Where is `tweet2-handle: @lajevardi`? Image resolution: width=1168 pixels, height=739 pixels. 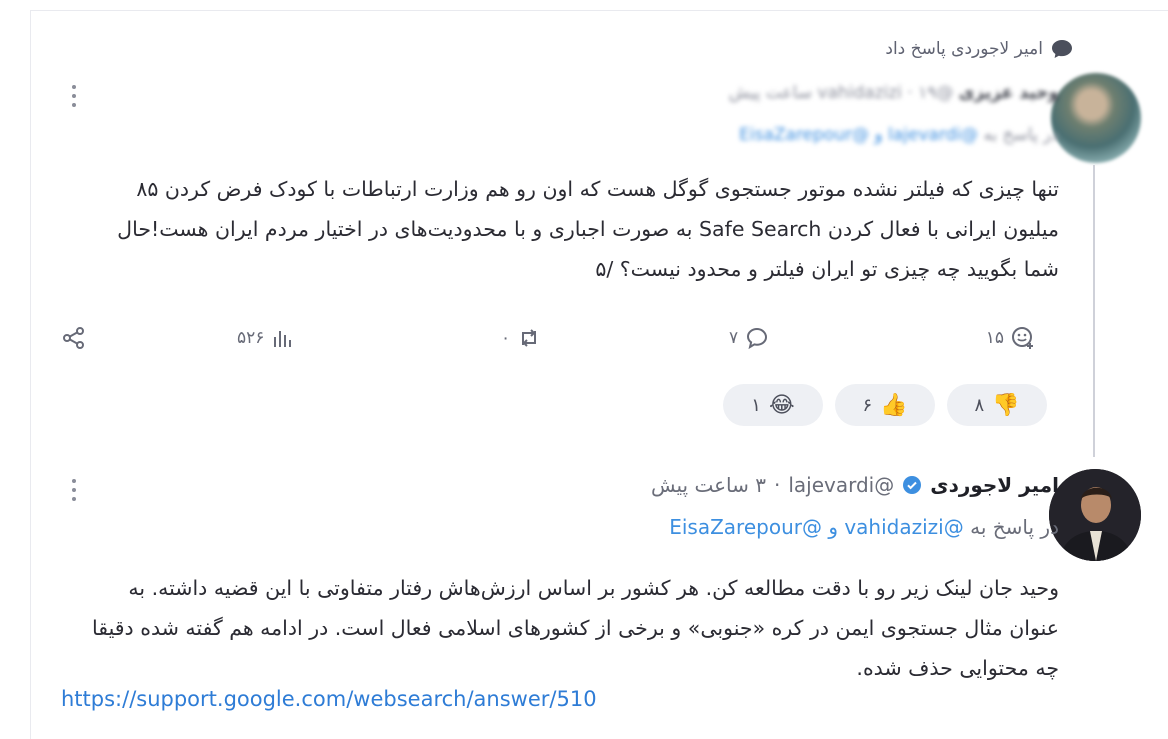 tweet2-handle: @lajevardi is located at coordinates (841, 485).